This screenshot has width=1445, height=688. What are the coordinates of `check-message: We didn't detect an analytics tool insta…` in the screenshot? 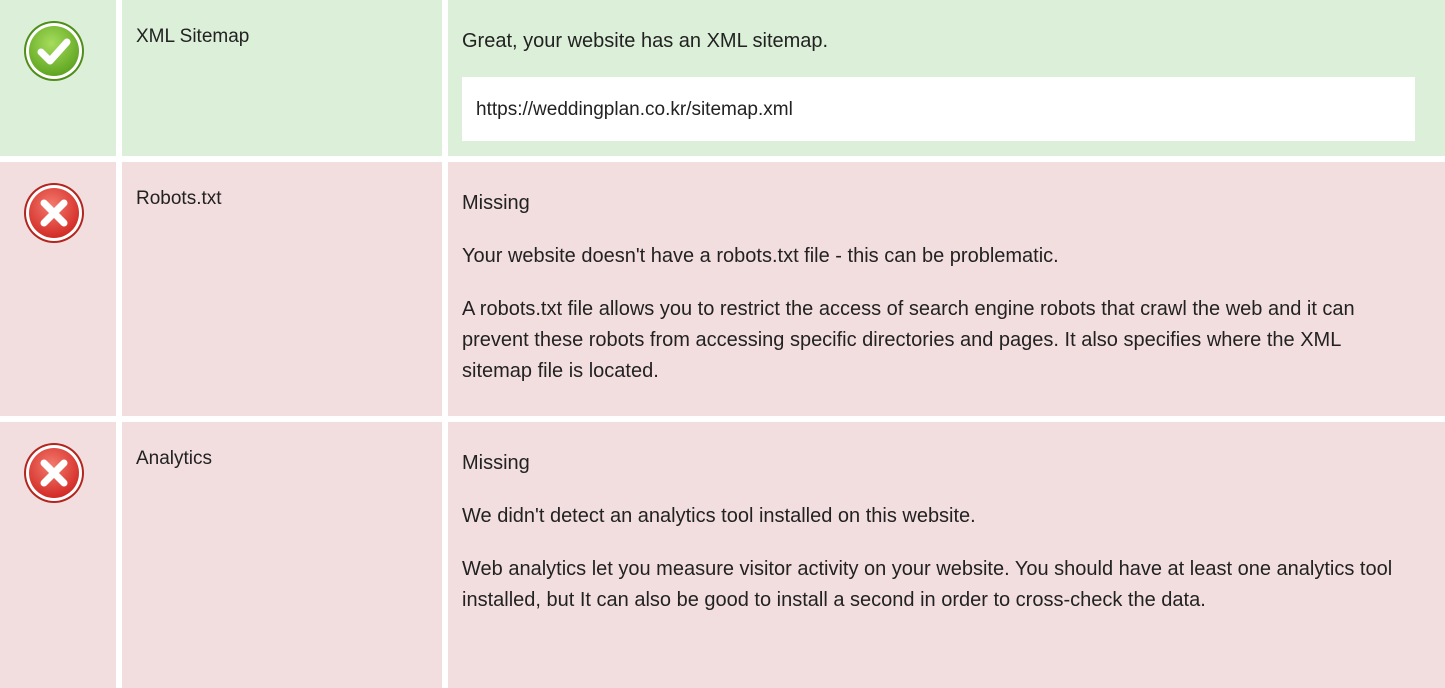 It's located at (719, 516).